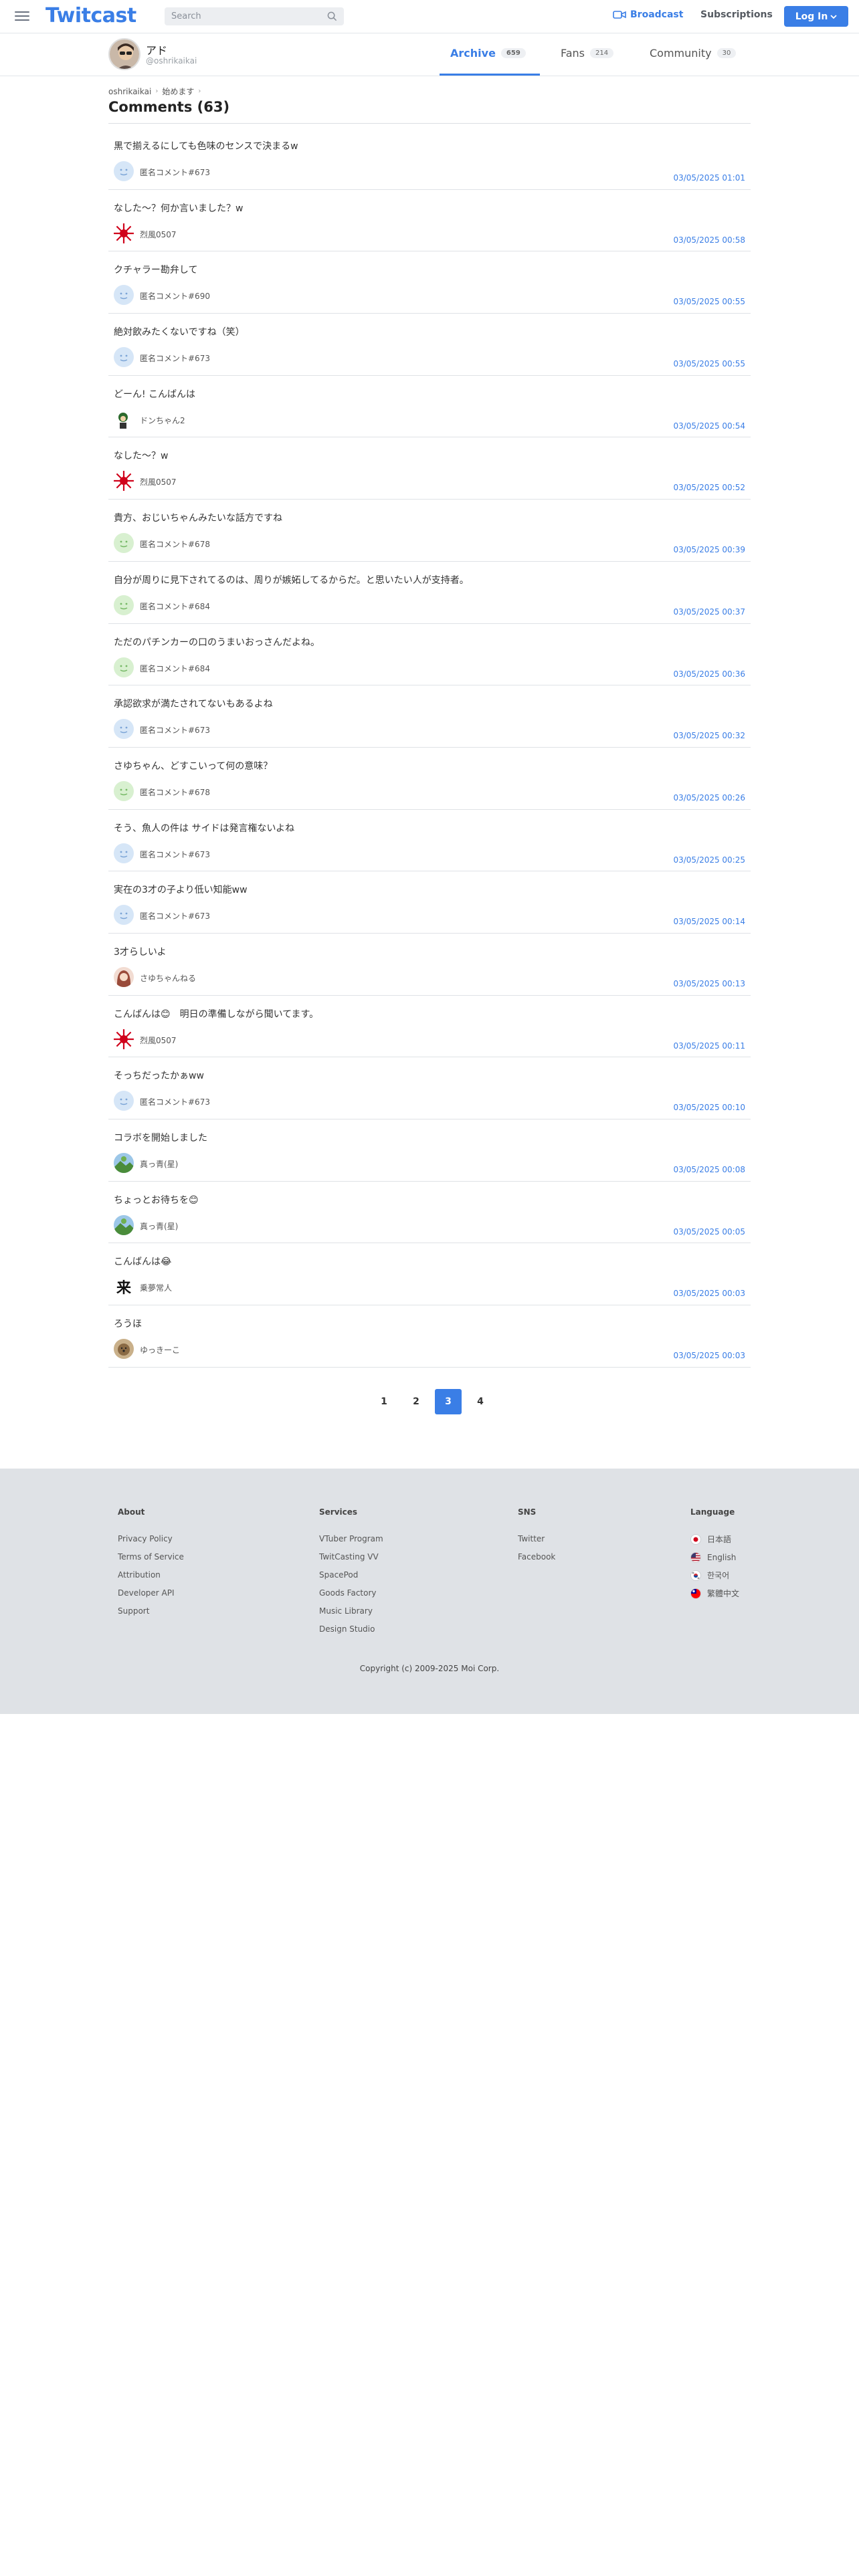  Describe the element at coordinates (151, 1593) in the screenshot. I see `footer-link-developer-api: Developer API` at that location.